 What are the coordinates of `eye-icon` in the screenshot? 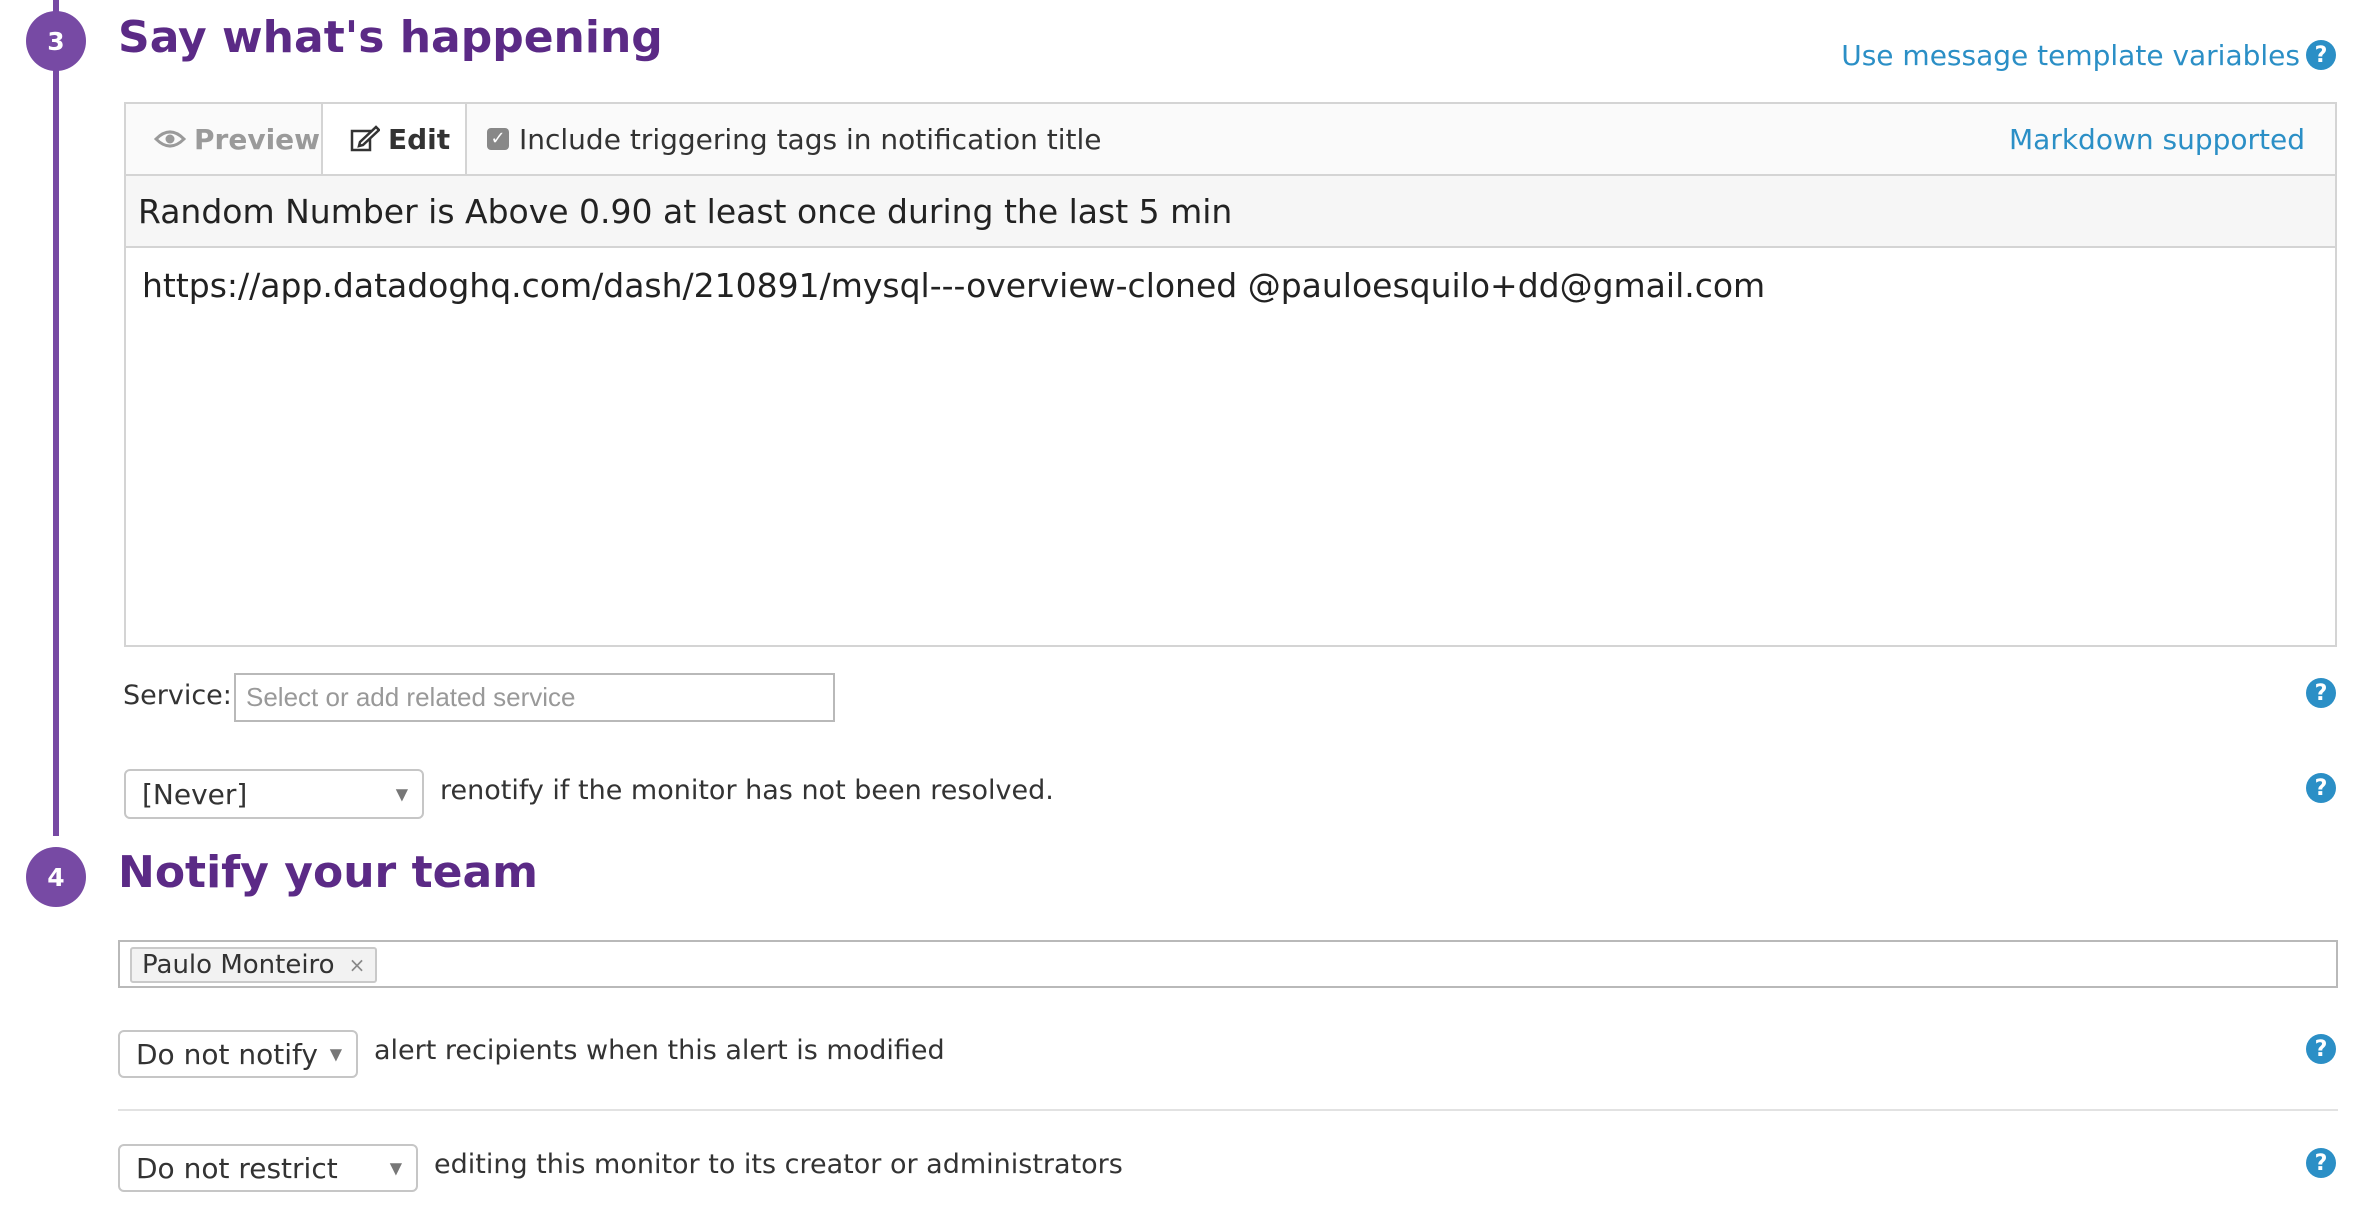 It's located at (170, 139).